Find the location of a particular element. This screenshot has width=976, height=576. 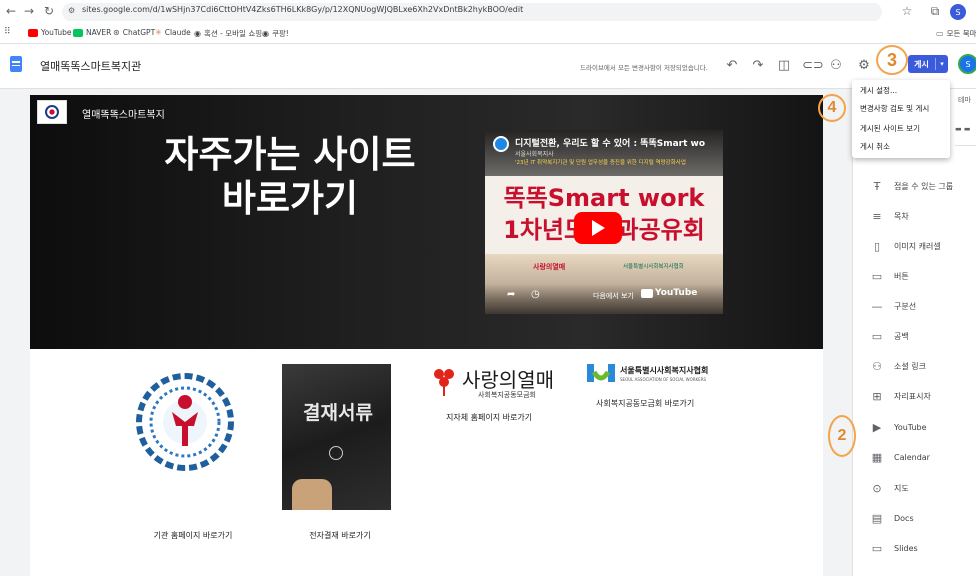

link3-caption: 지자체 홈페이지 바로가기 is located at coordinates (489, 417).